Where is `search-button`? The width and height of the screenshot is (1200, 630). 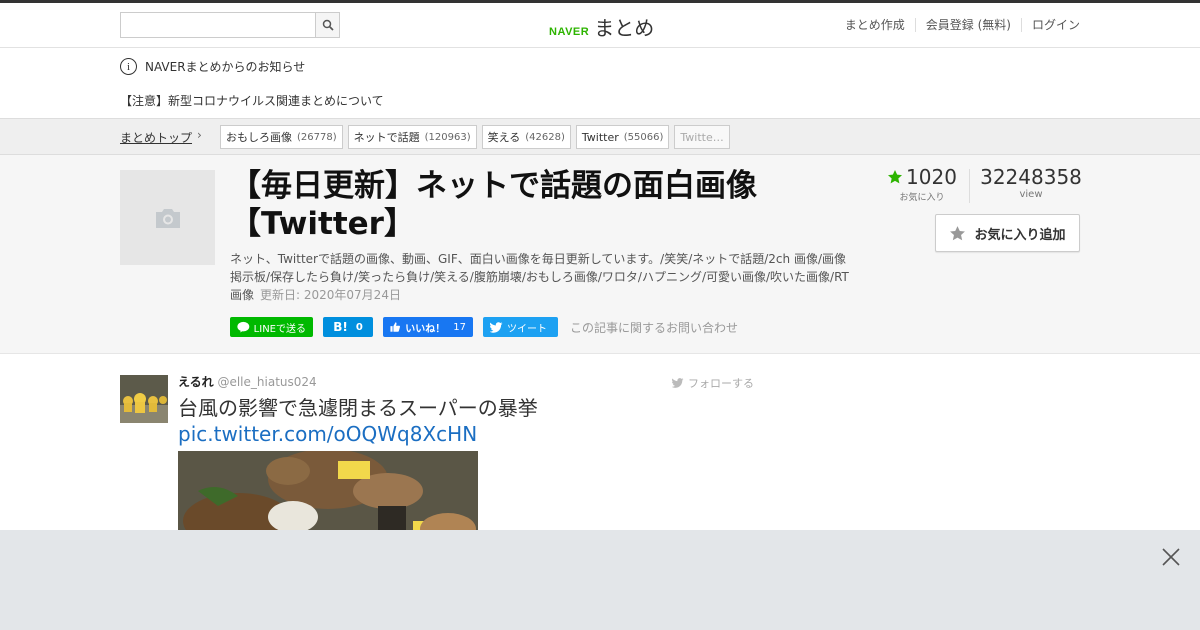 search-button is located at coordinates (327, 25).